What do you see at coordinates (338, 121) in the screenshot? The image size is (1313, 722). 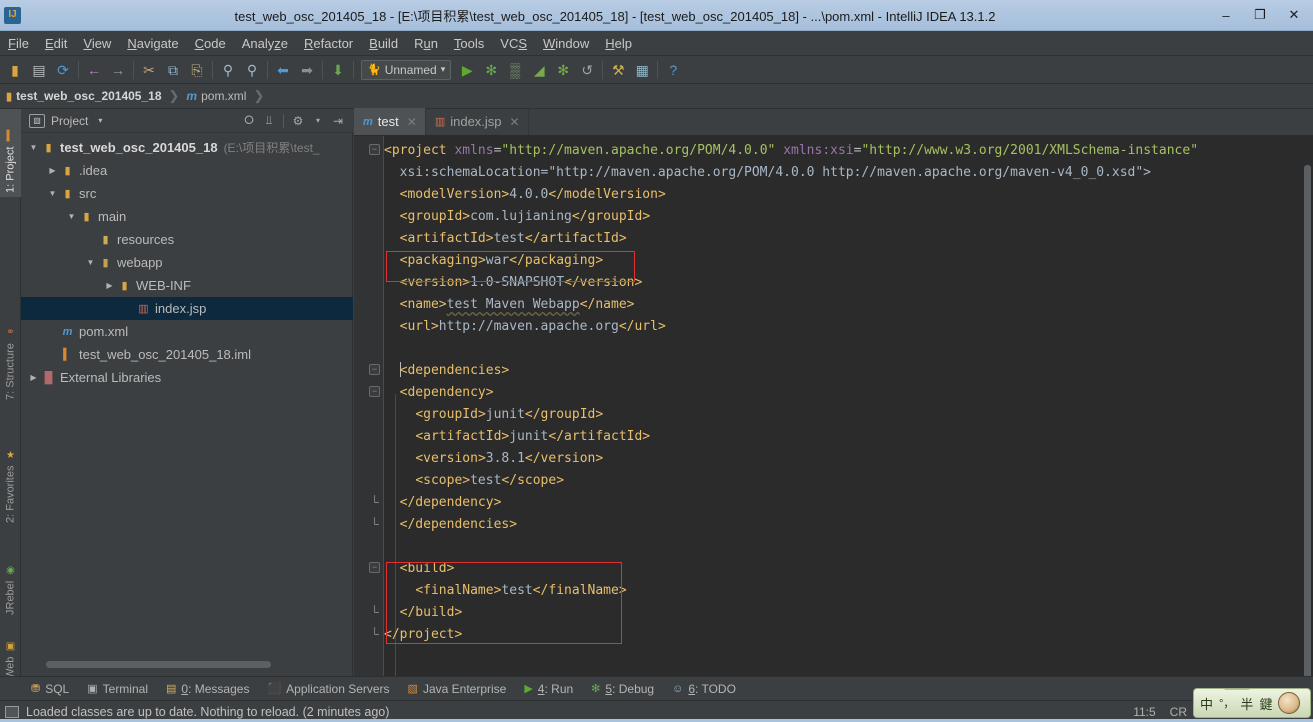 I see `hide-panel-icon: ⇥` at bounding box center [338, 121].